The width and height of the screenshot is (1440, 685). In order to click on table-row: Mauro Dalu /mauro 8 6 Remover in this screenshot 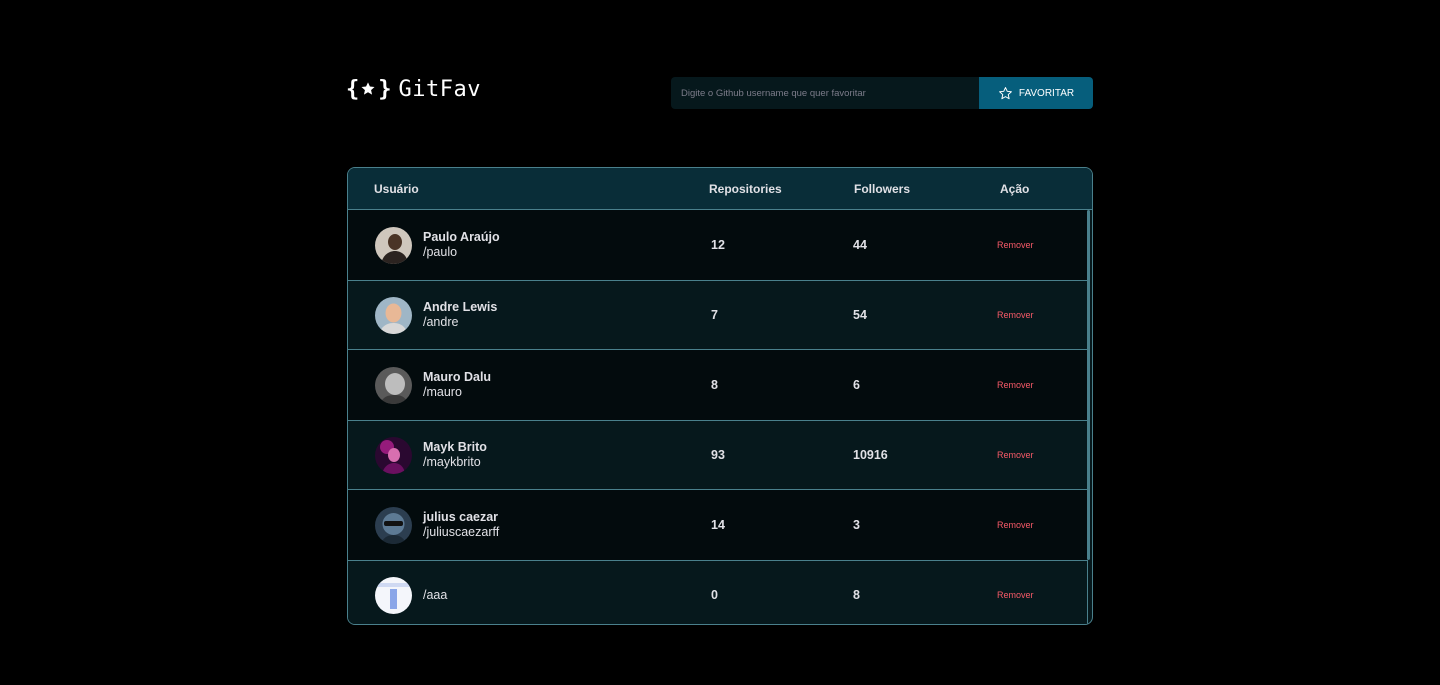, I will do `click(718, 385)`.